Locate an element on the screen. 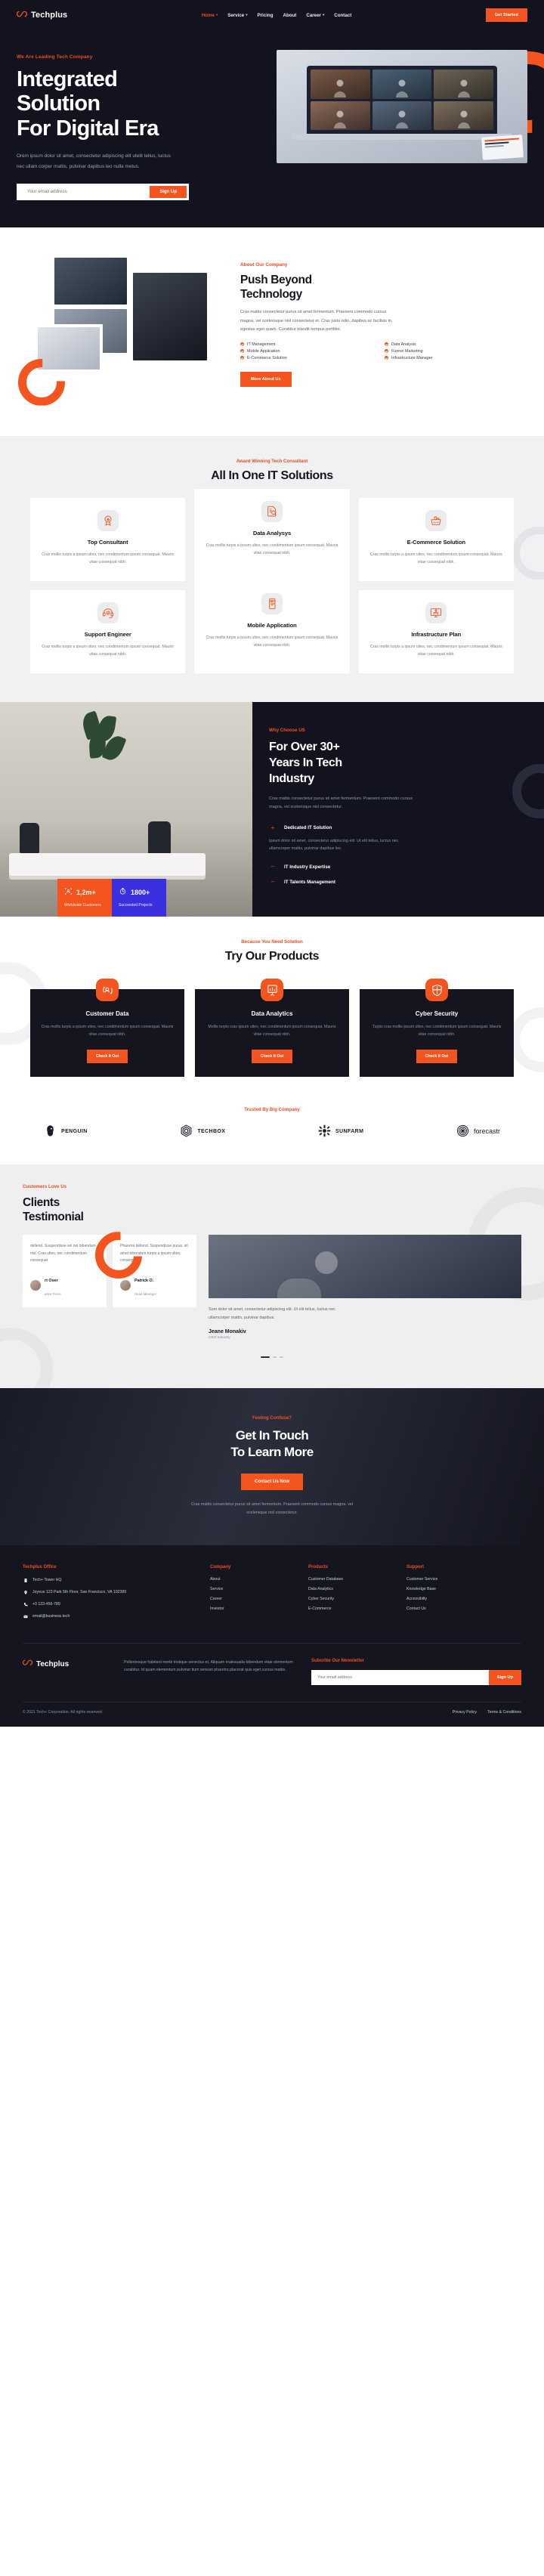 This screenshot has width=544, height=2576. why-title-line1: For Over 30+ is located at coordinates (304, 747).